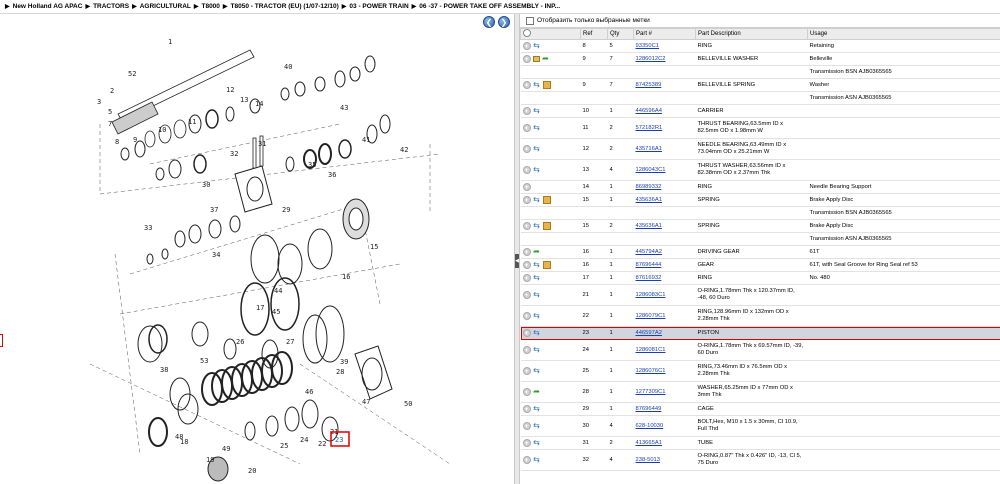  I want to click on part-number-link: 1277309C1, so click(651, 392).